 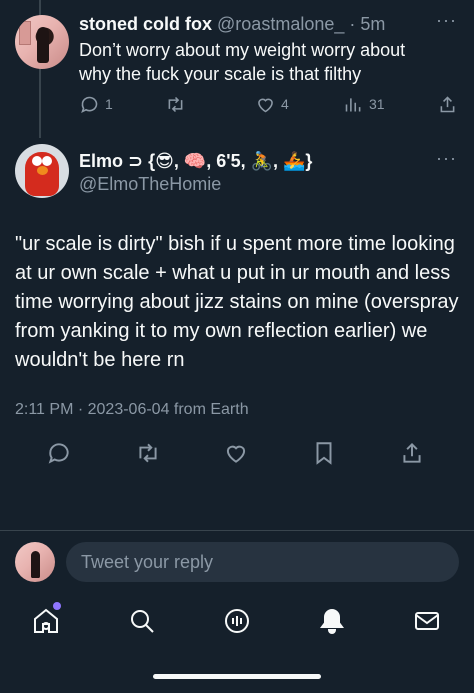 What do you see at coordinates (301, 24) in the screenshot?
I see `author-handle: @roastmalone_ · 5m` at bounding box center [301, 24].